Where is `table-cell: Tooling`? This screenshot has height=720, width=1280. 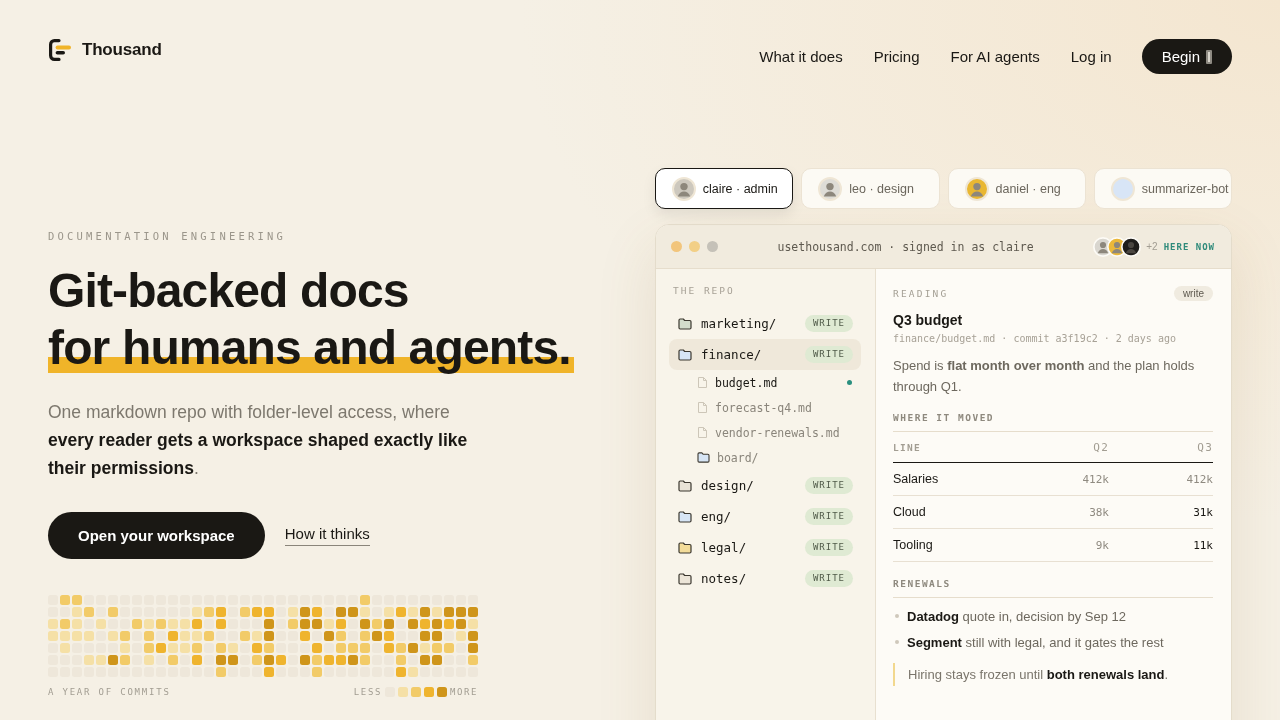
table-cell: Tooling is located at coordinates (913, 545).